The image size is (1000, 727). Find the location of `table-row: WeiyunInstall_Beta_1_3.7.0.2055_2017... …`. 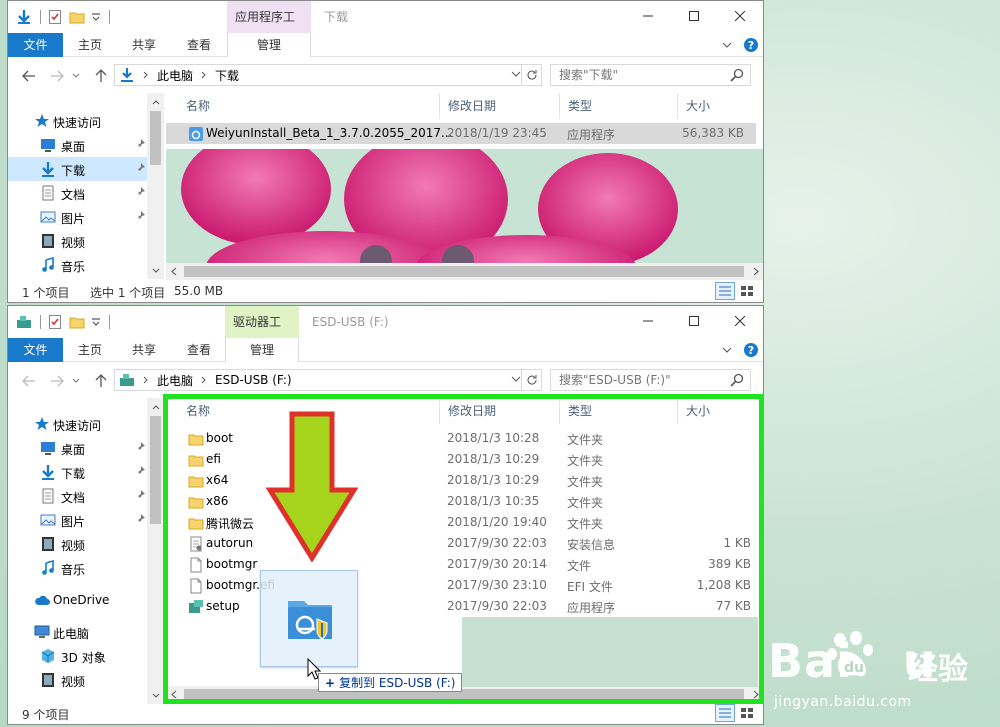

table-row: WeiyunInstall_Beta_1_3.7.0.2055_2017... … is located at coordinates (461, 133).